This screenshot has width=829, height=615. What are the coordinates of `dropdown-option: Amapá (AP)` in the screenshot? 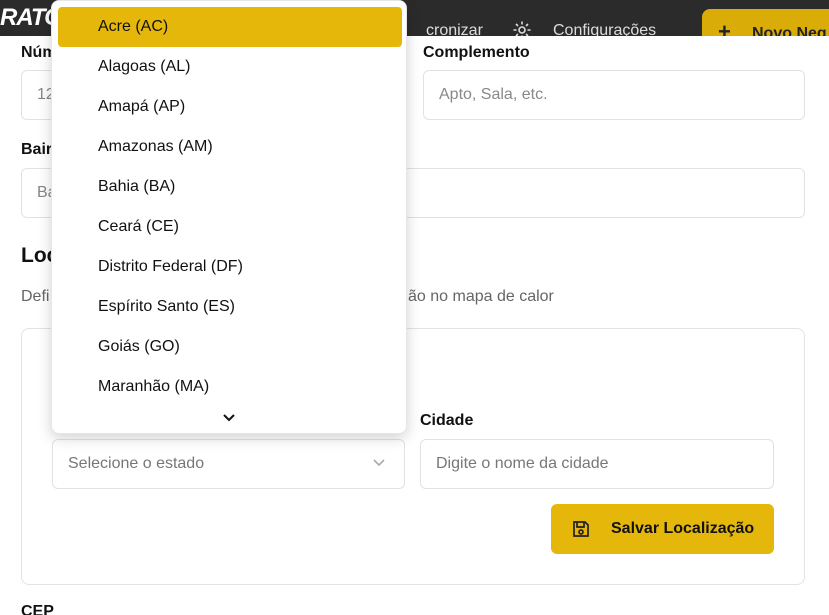 It's located at (230, 107).